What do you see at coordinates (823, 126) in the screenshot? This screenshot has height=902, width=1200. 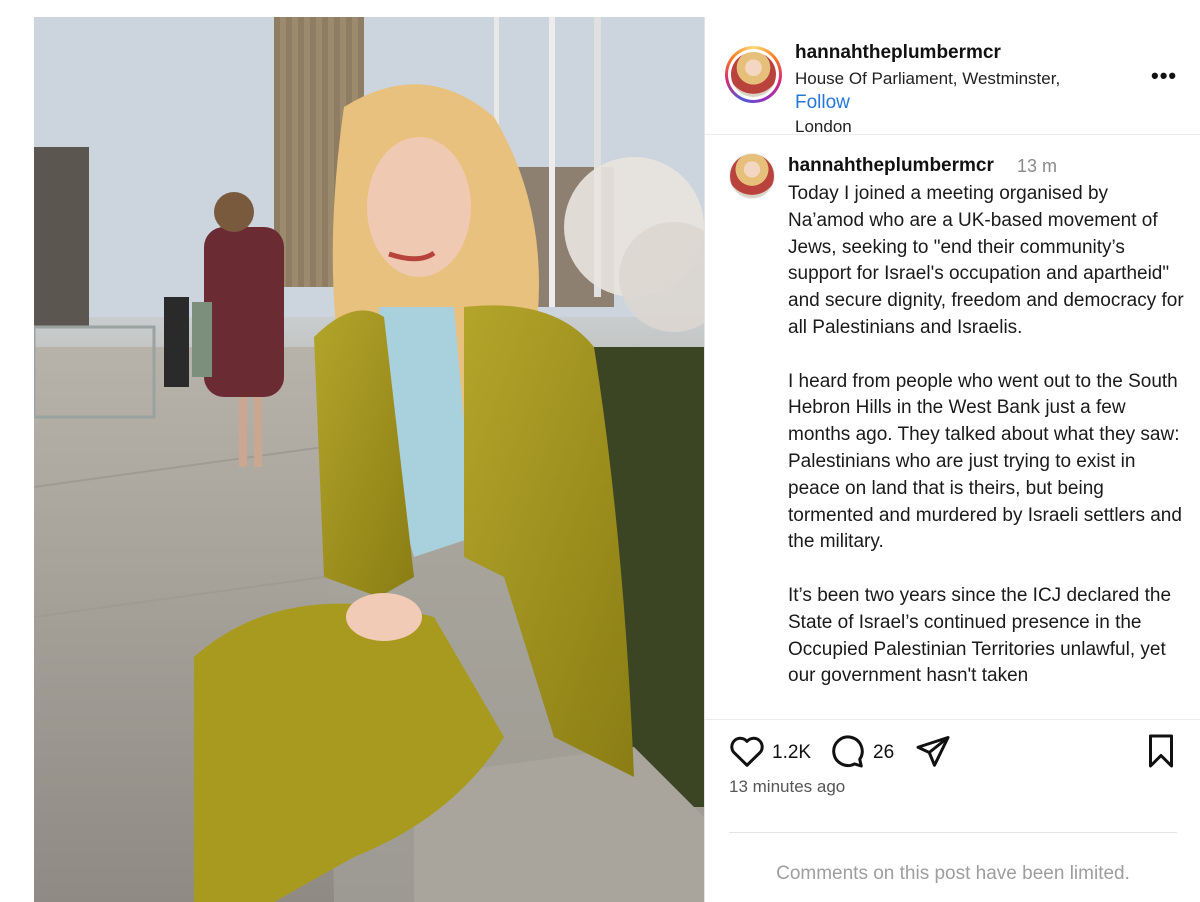 I see `location-line2: London` at bounding box center [823, 126].